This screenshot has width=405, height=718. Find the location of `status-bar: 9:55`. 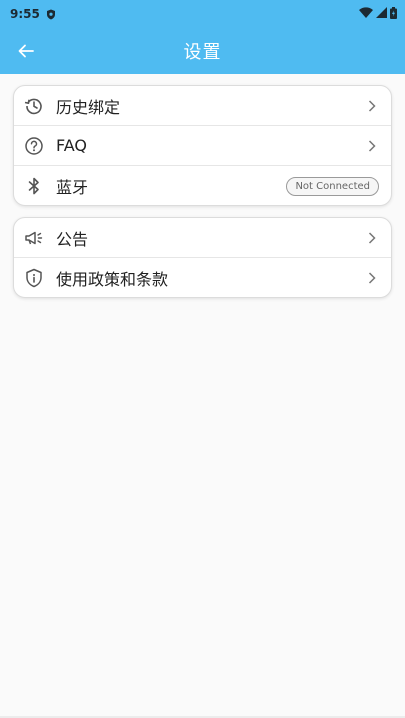

status-bar: 9:55 is located at coordinates (202, 14).